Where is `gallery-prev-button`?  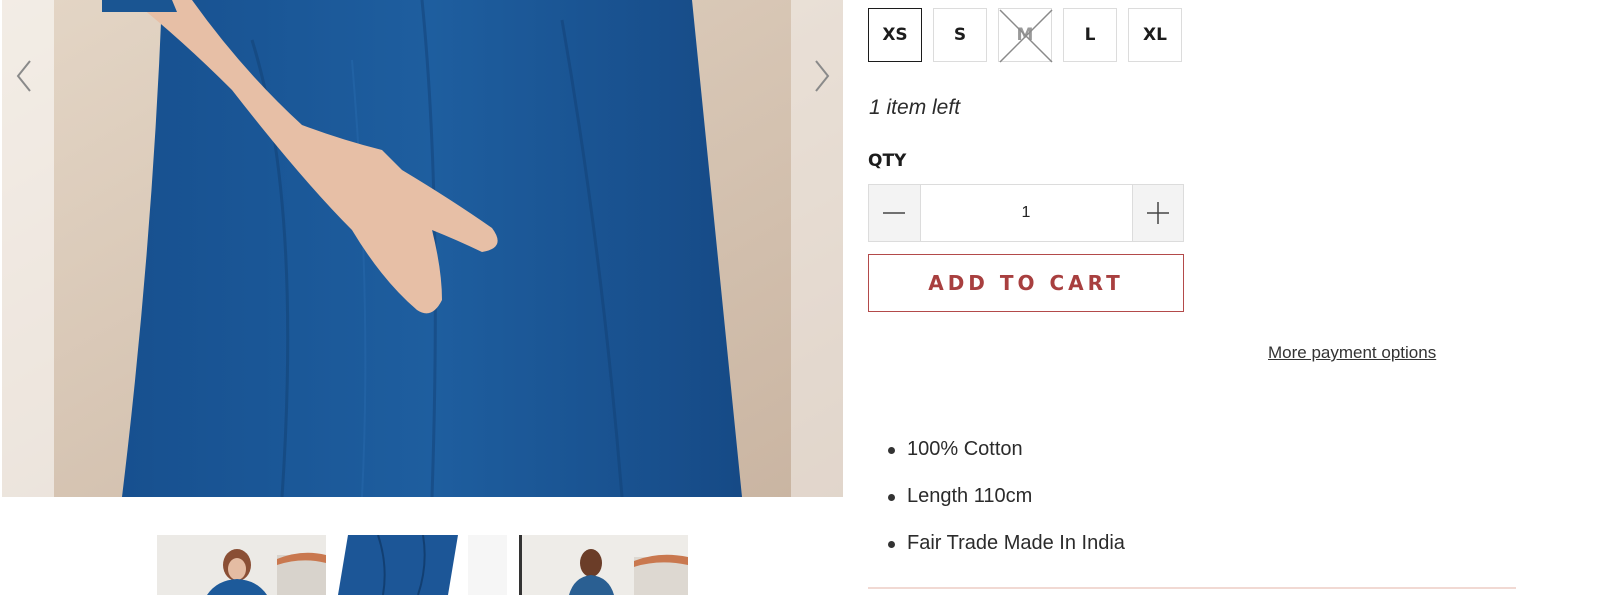 gallery-prev-button is located at coordinates (24, 76).